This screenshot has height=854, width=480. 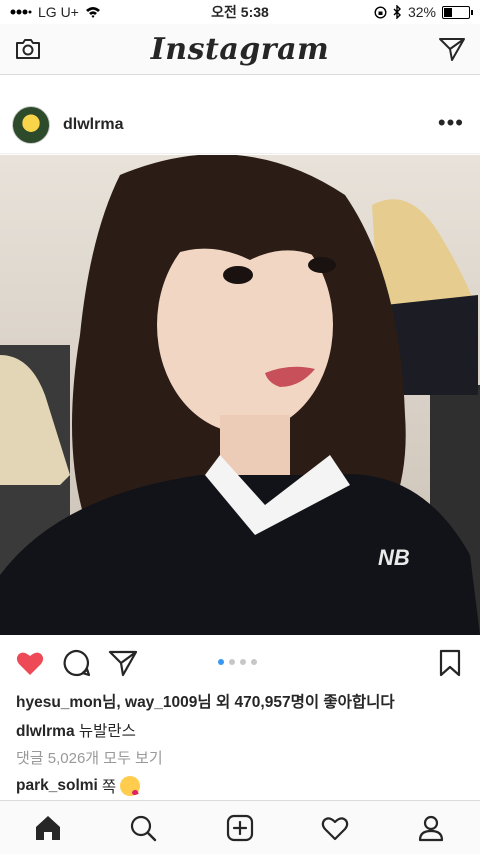 What do you see at coordinates (123, 663) in the screenshot?
I see `share-icon` at bounding box center [123, 663].